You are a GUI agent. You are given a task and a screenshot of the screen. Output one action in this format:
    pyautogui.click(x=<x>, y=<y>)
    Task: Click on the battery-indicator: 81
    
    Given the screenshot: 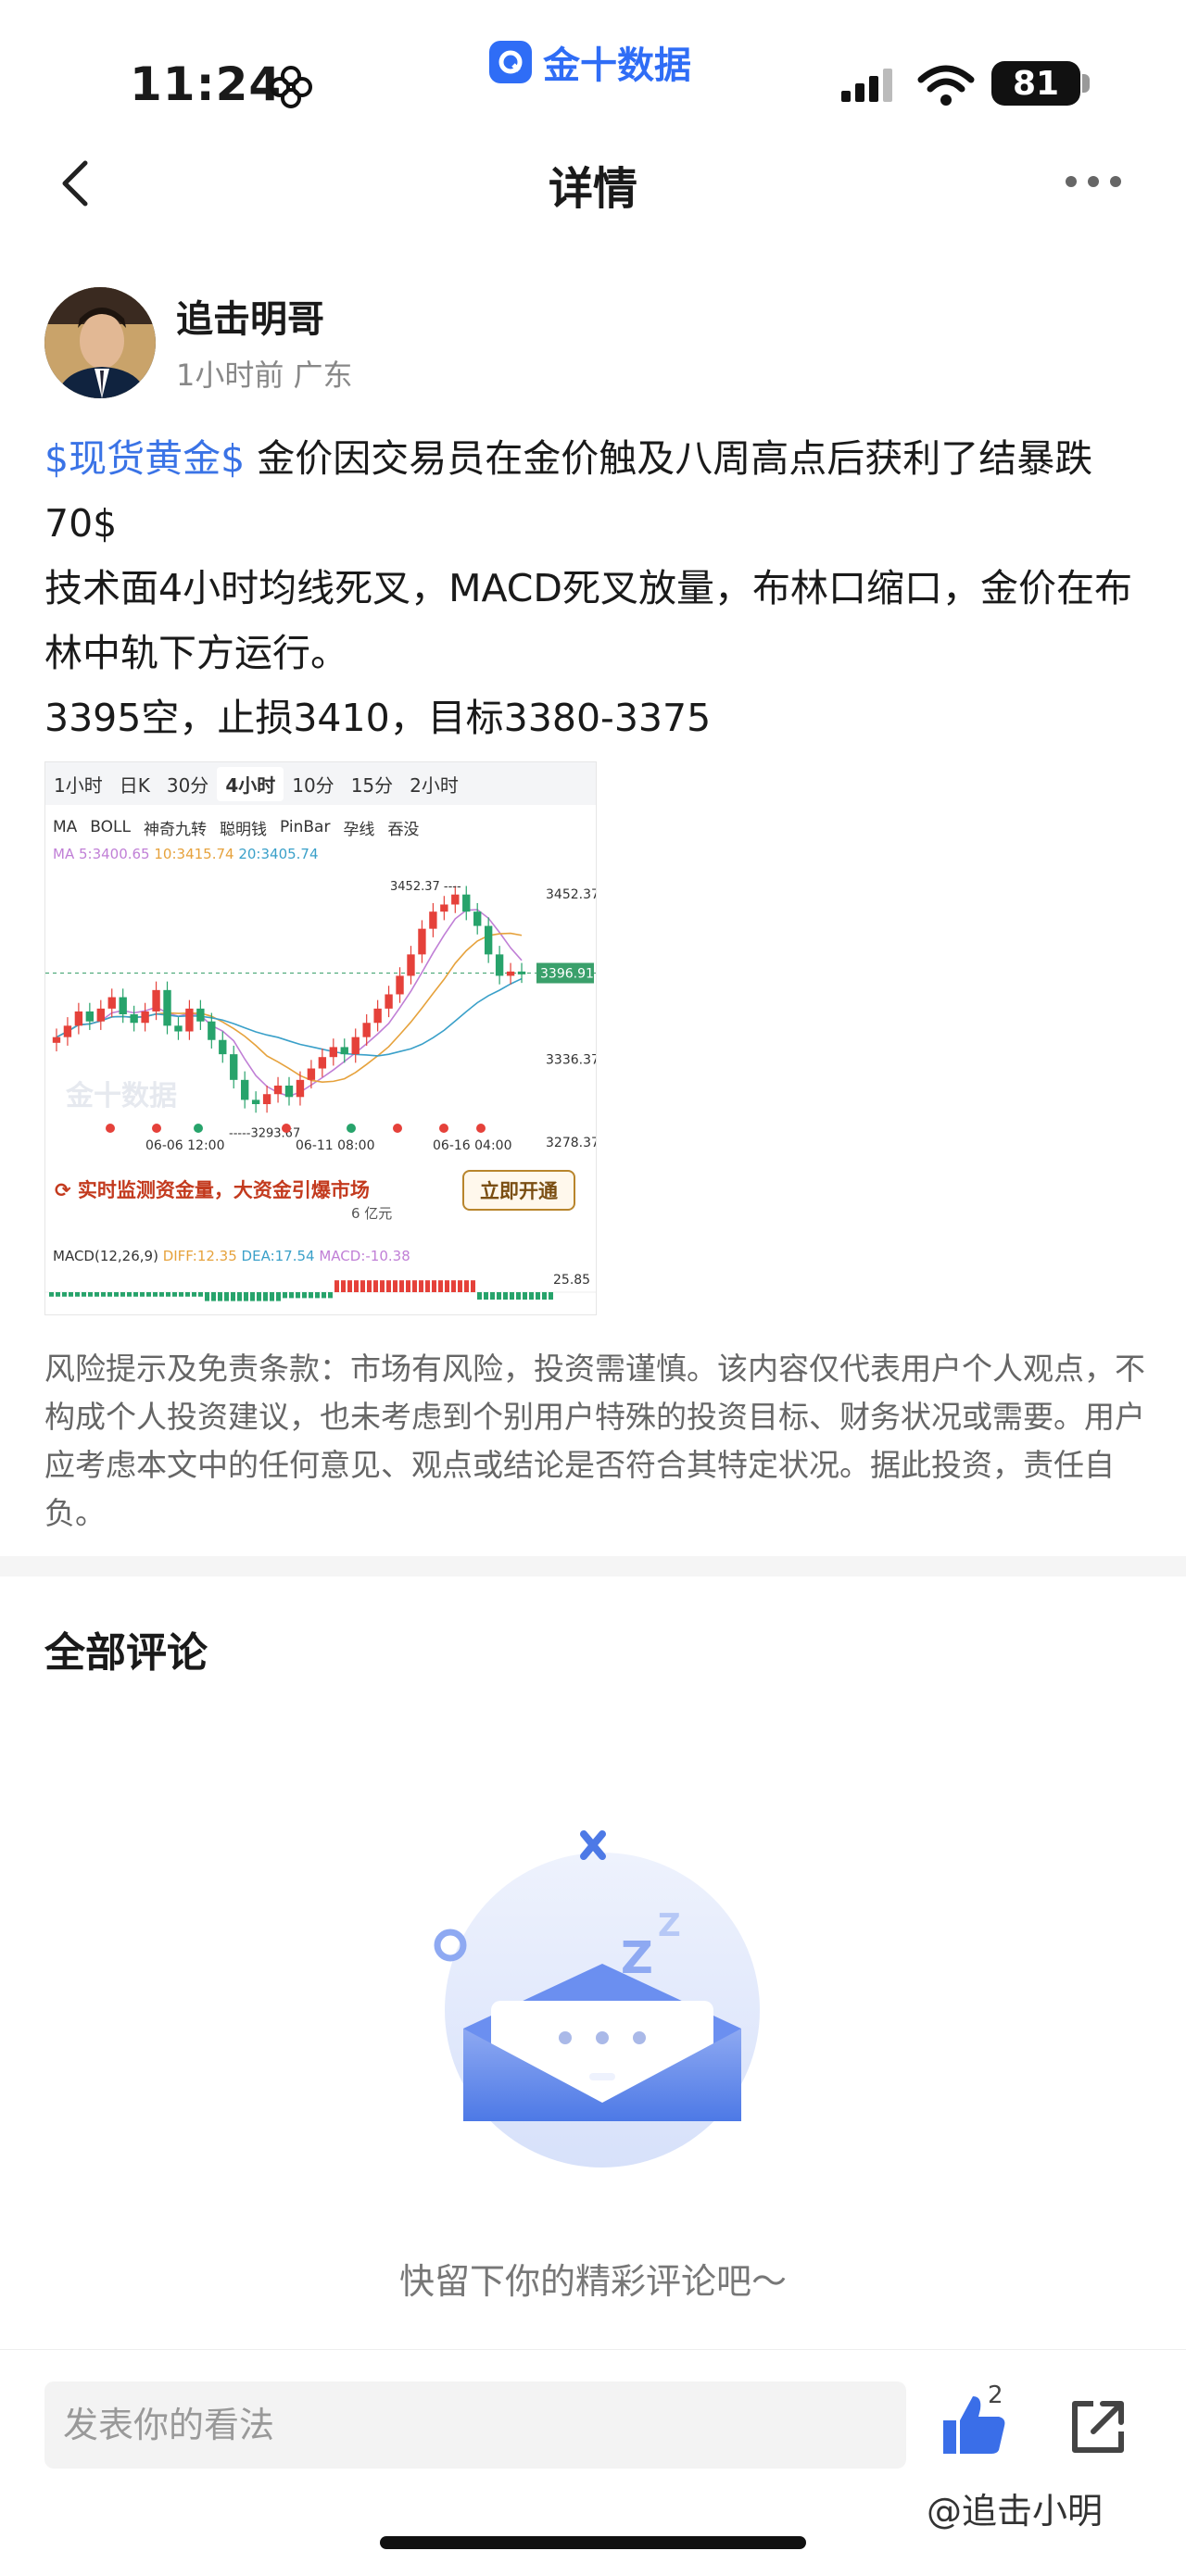 What is the action you would take?
    pyautogui.click(x=1035, y=83)
    